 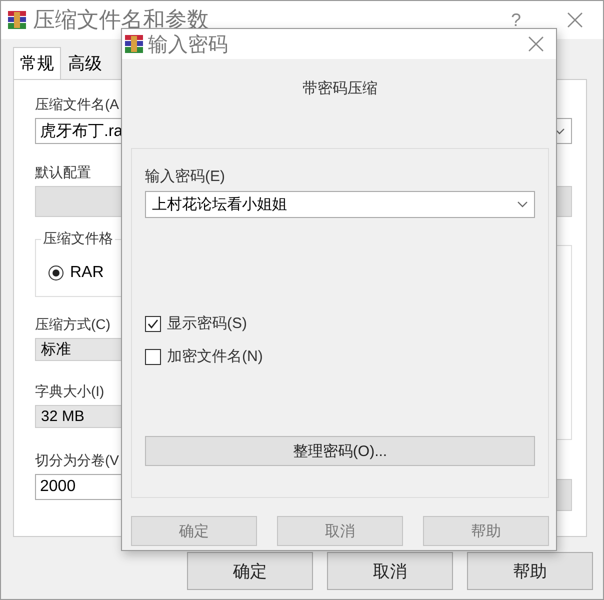 What do you see at coordinates (85, 63) in the screenshot?
I see `tab: 高级` at bounding box center [85, 63].